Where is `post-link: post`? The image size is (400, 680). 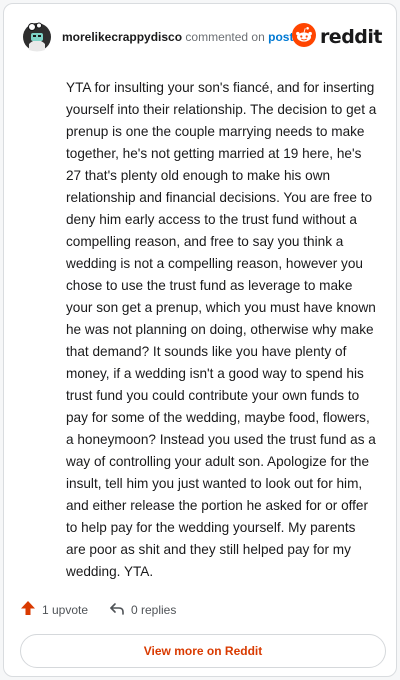 post-link: post is located at coordinates (280, 37).